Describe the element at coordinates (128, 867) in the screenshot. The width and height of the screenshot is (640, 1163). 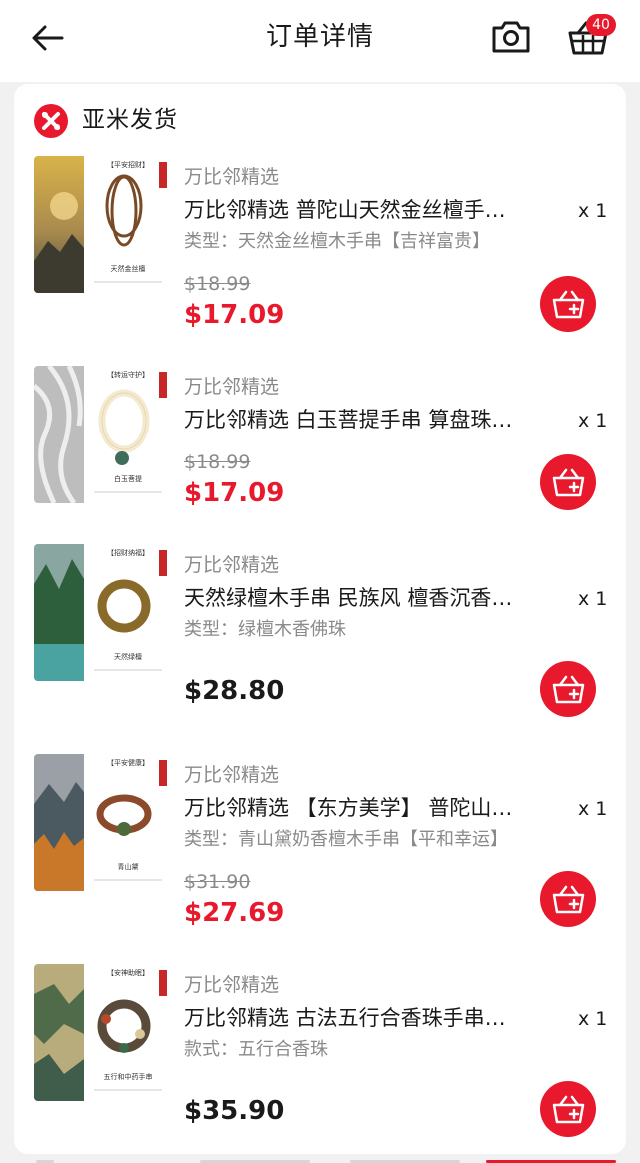
I see `thumbnail-name: 青山黛` at that location.